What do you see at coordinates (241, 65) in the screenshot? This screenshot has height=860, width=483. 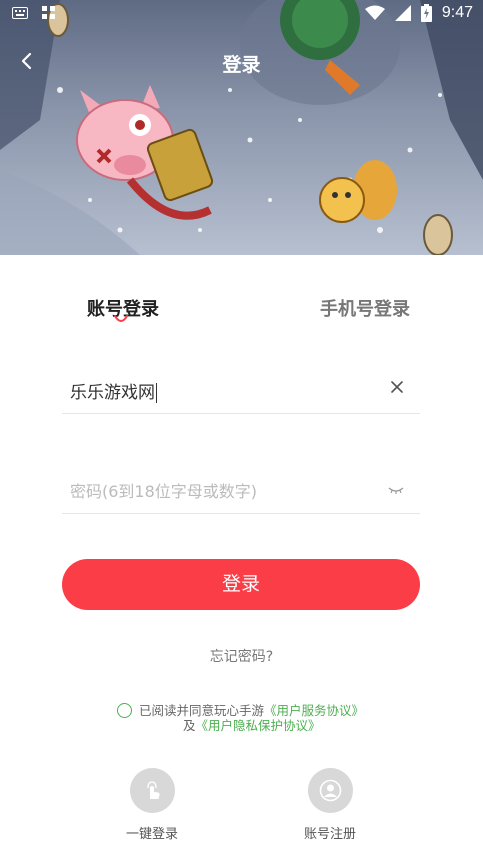 I see `page-title: 登录` at bounding box center [241, 65].